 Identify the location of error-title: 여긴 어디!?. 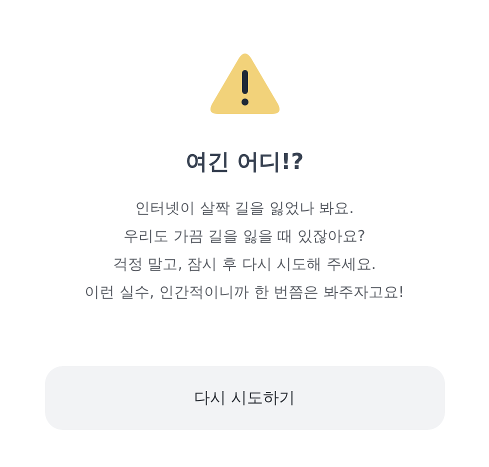
(244, 163).